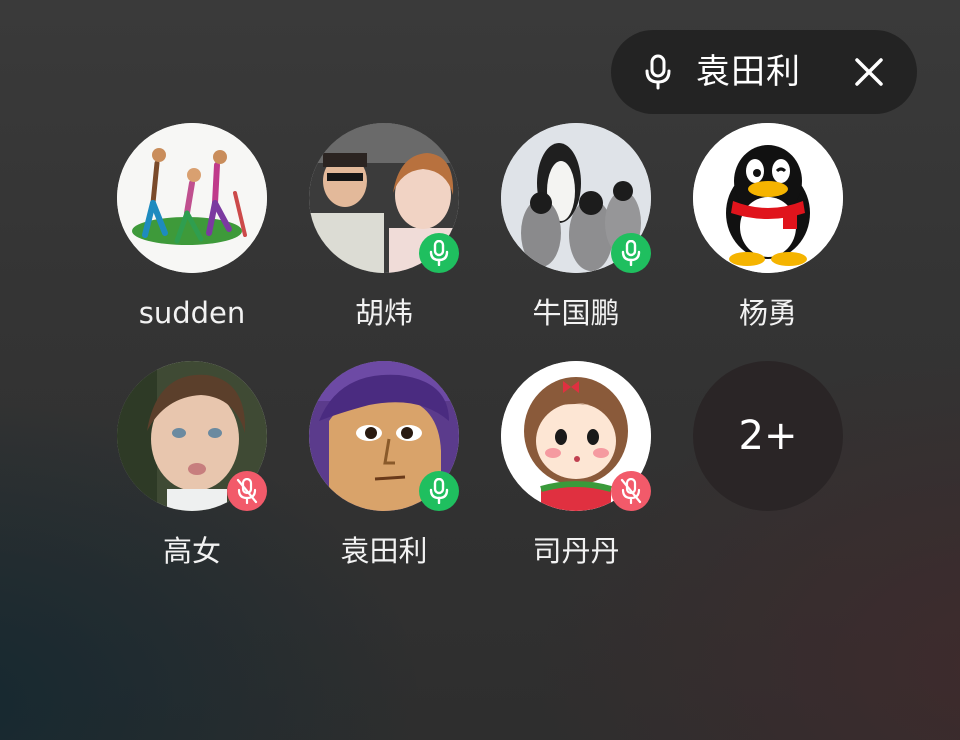  Describe the element at coordinates (384, 238) in the screenshot. I see `participant-tile: 胡炜` at that location.